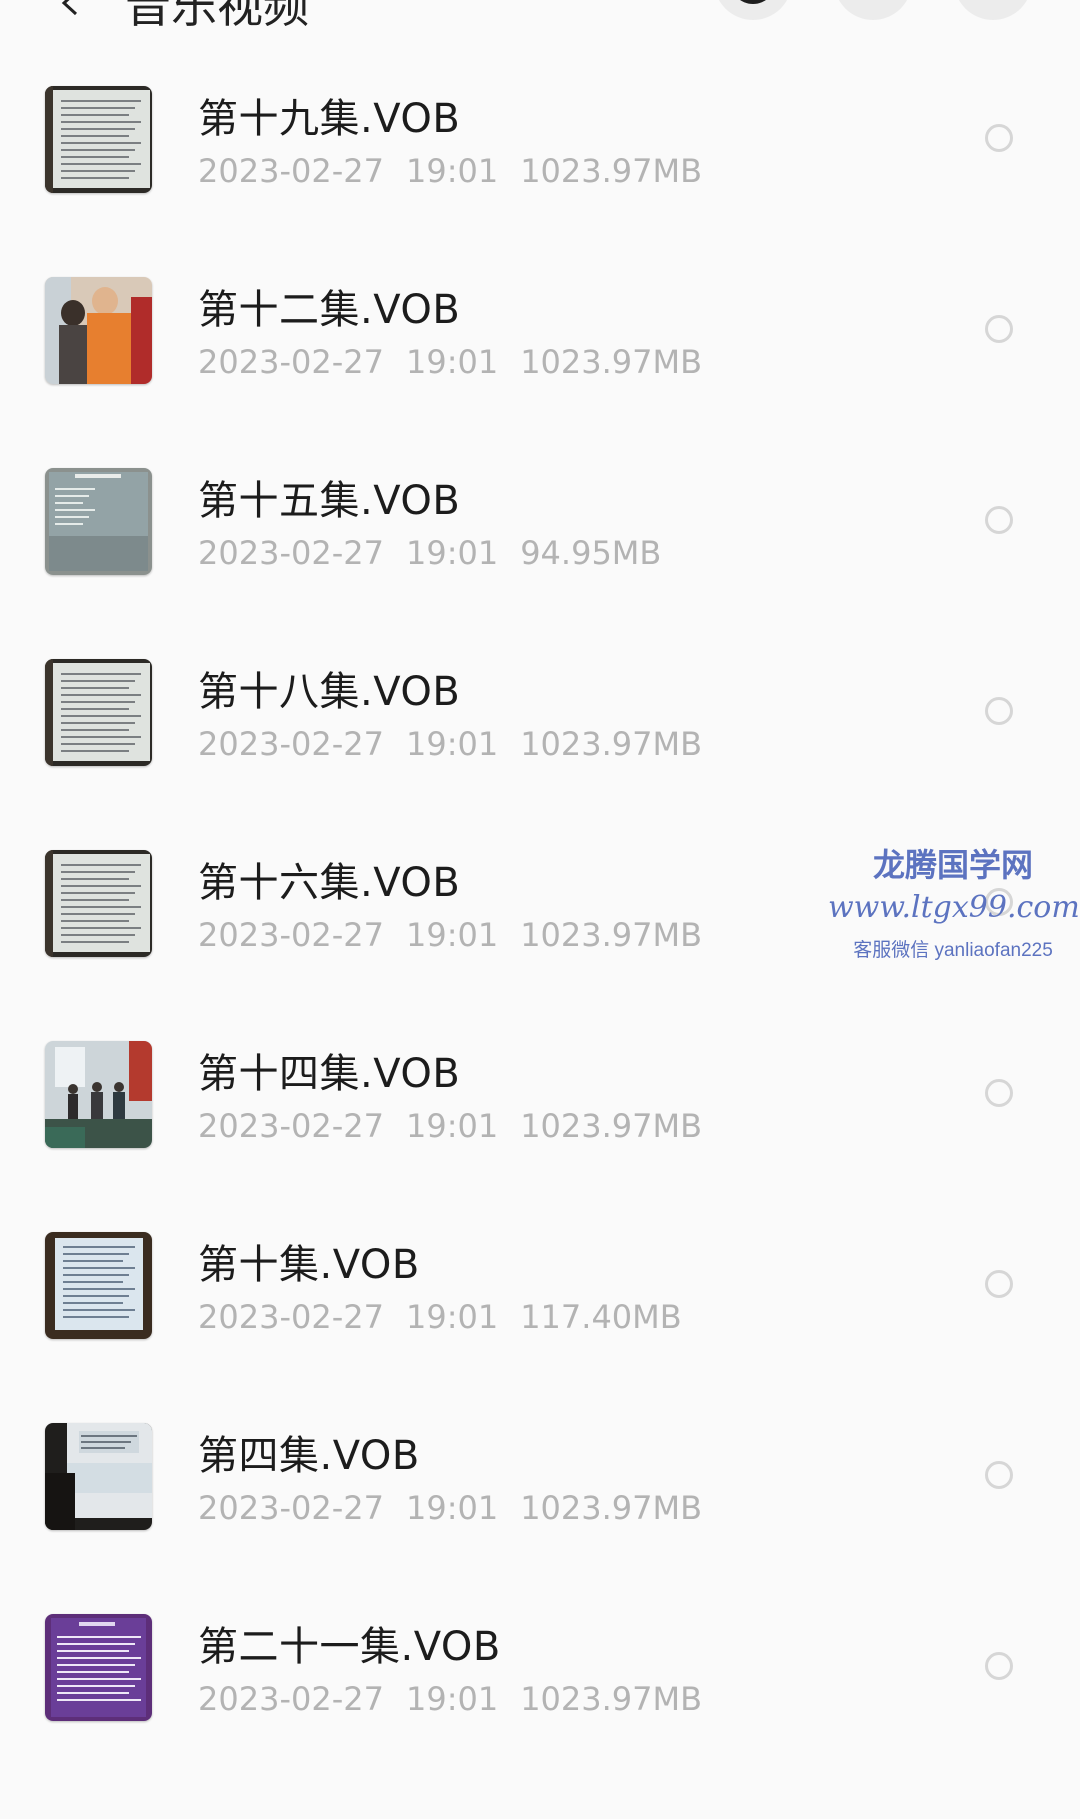  I want to click on watermark-contact: 客服微信 yanliaofan225, so click(953, 950).